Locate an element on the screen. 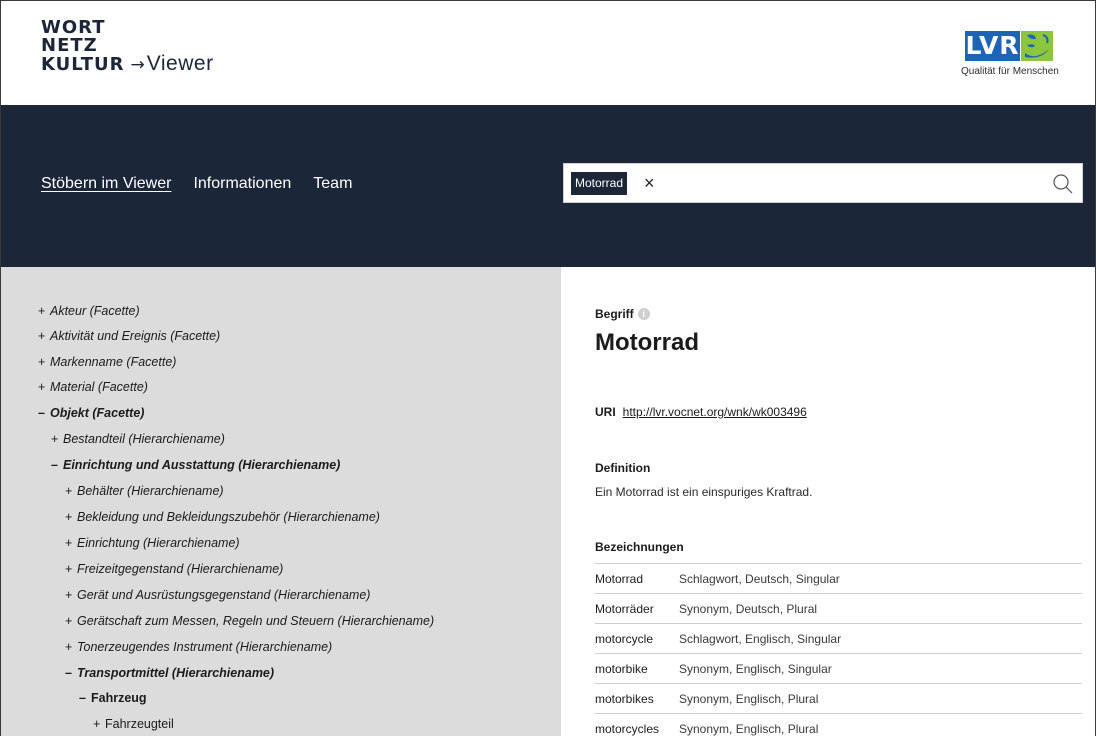 The image size is (1096, 736). nav-informationen: Informationen is located at coordinates (242, 184).